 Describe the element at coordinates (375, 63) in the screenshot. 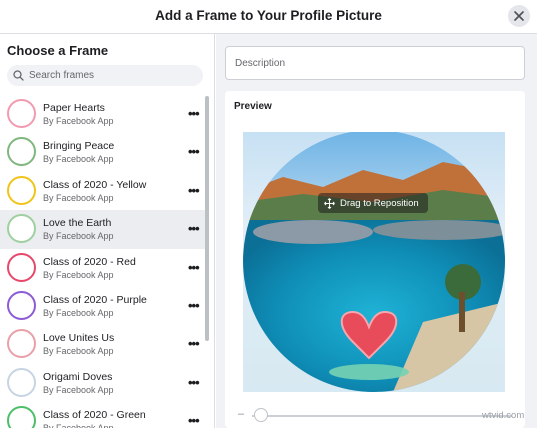

I see `description-field: Description` at that location.